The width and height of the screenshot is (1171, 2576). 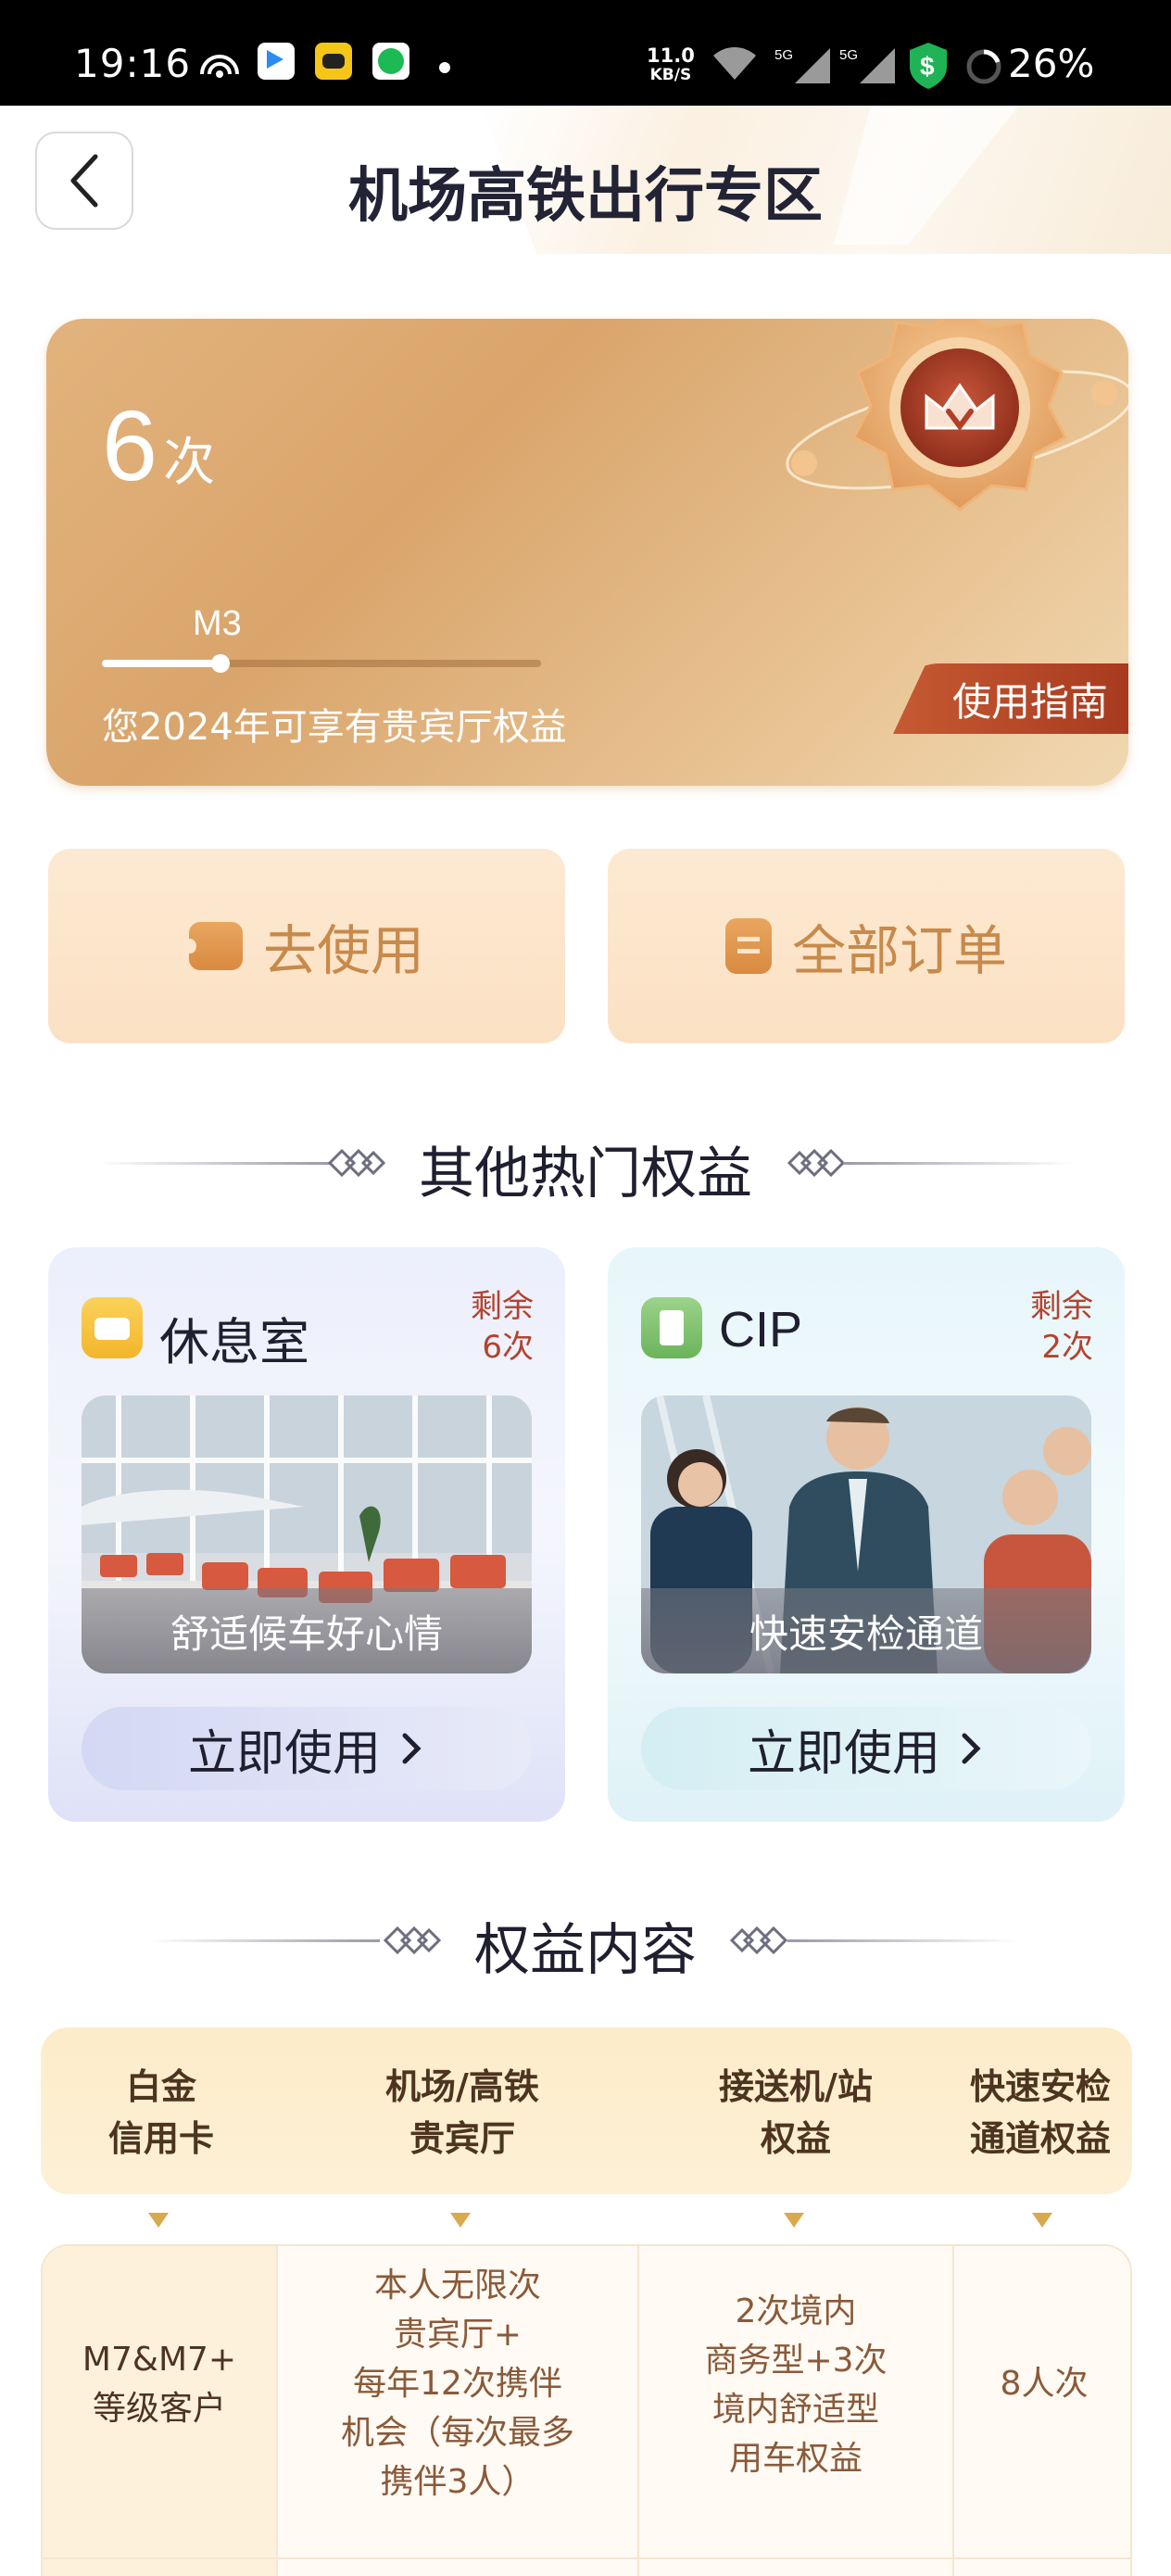 I want to click on cell-line: M7&M7+, so click(x=159, y=2360).